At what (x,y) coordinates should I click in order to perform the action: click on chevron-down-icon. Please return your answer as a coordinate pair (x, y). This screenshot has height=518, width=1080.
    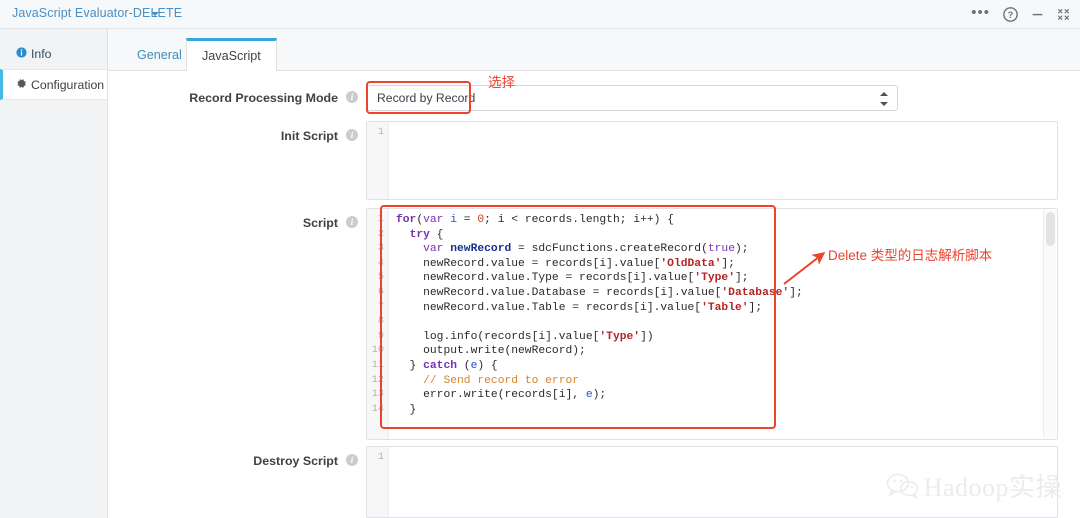
    Looking at the image, I should click on (155, 14).